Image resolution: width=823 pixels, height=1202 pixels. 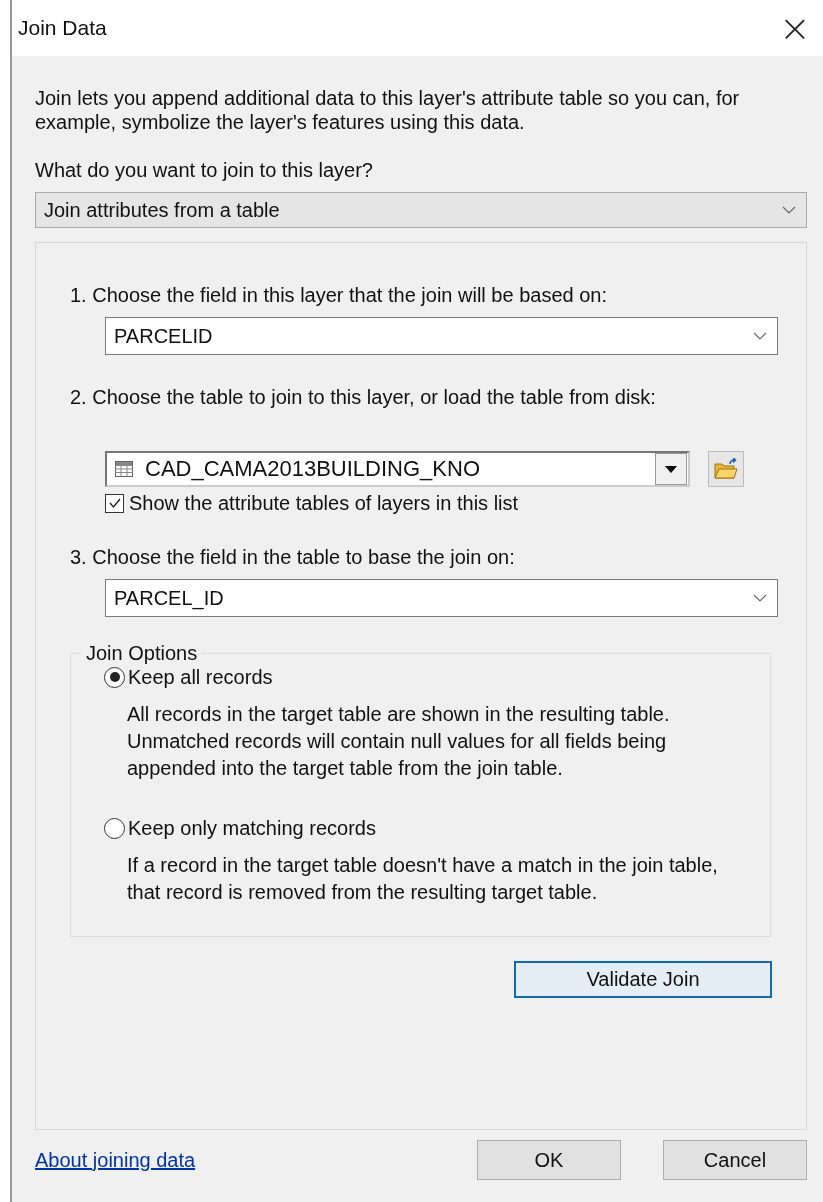 What do you see at coordinates (124, 469) in the screenshot?
I see `table-icon` at bounding box center [124, 469].